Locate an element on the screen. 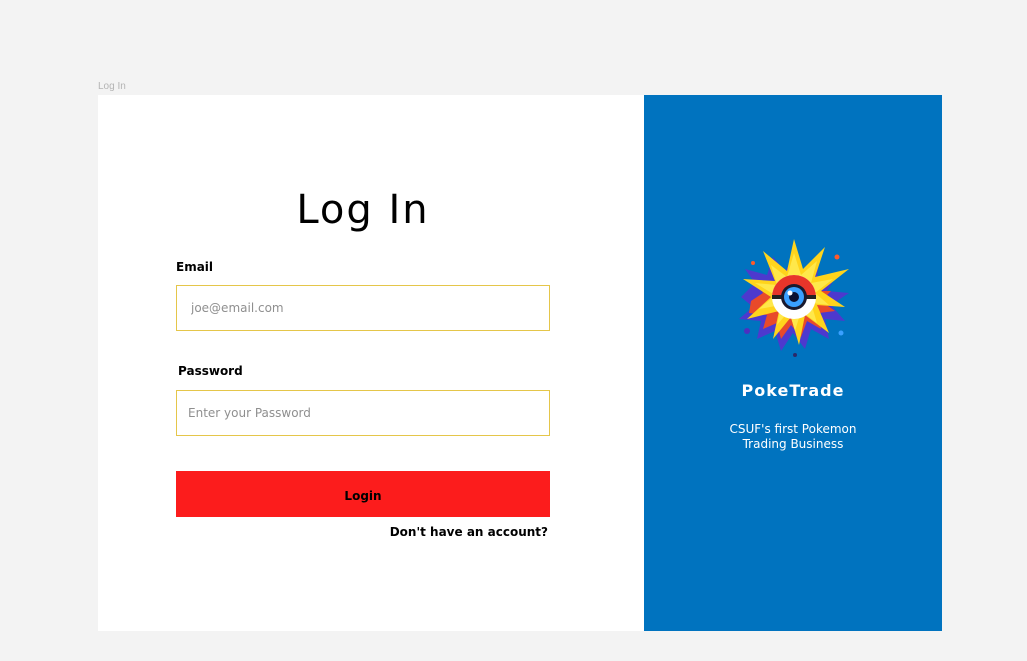 This screenshot has height=661, width=1027. poketrade-logo-icon is located at coordinates (794, 298).